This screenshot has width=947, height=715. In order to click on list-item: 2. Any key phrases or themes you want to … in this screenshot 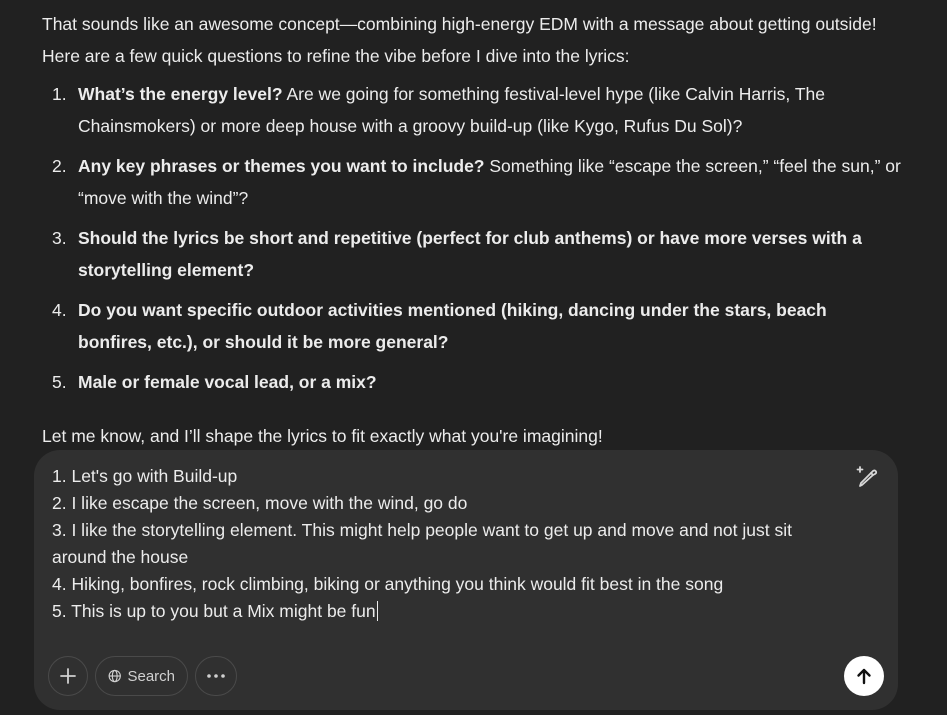, I will do `click(472, 182)`.